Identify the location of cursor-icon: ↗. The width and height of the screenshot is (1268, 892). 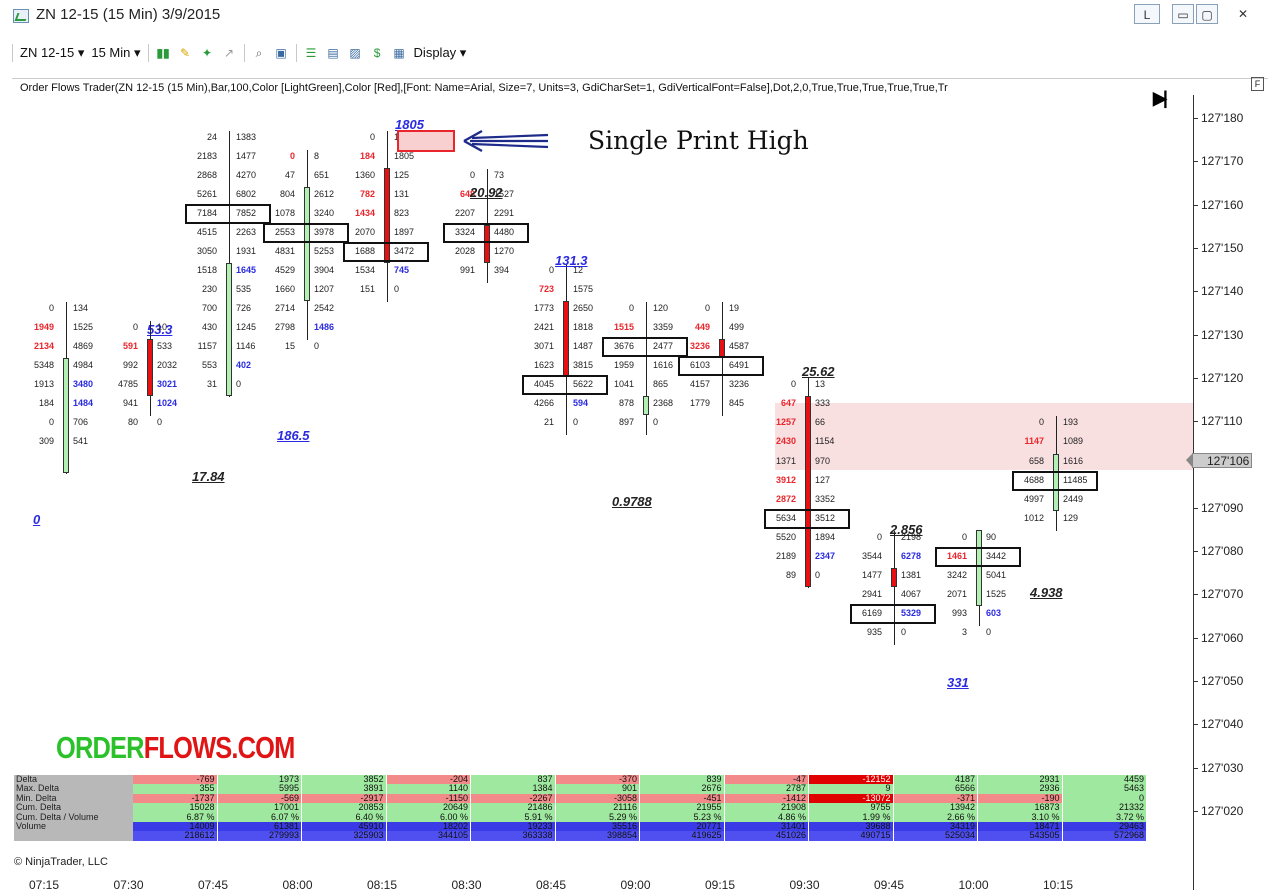
(229, 53).